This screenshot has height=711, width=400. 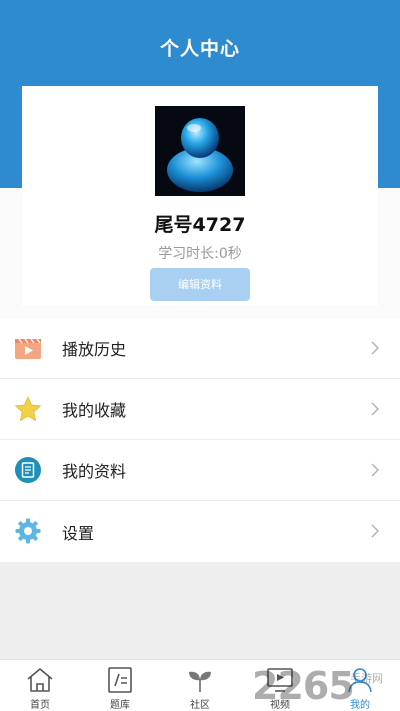 I want to click on tab-home: 首页, so click(x=40, y=685).